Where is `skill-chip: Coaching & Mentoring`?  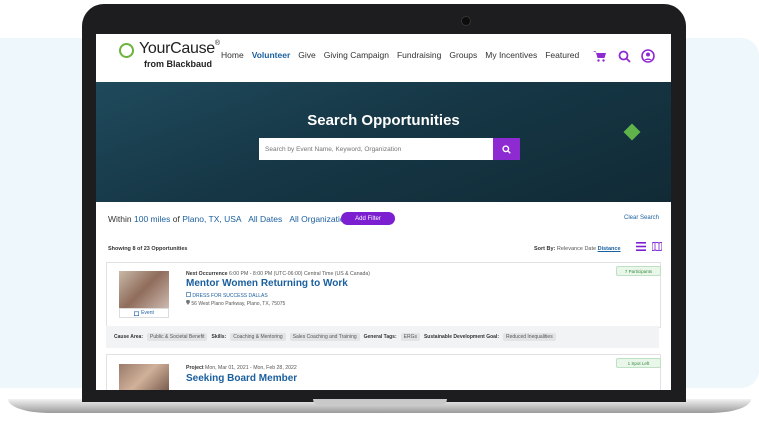
skill-chip: Coaching & Mentoring is located at coordinates (258, 337).